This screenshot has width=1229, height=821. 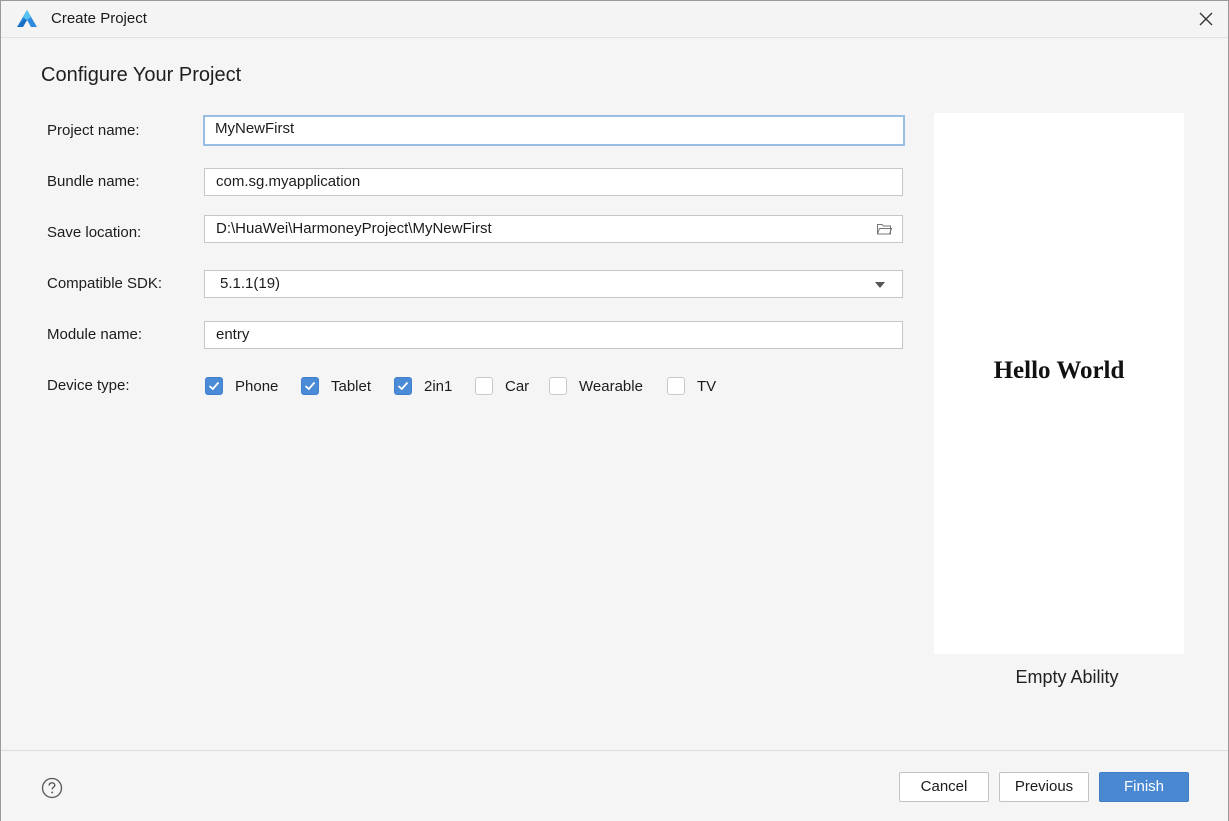 What do you see at coordinates (554, 130) in the screenshot?
I see `project-name-input: MyNewFirst` at bounding box center [554, 130].